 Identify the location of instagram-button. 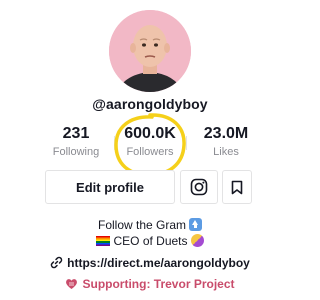
(199, 187).